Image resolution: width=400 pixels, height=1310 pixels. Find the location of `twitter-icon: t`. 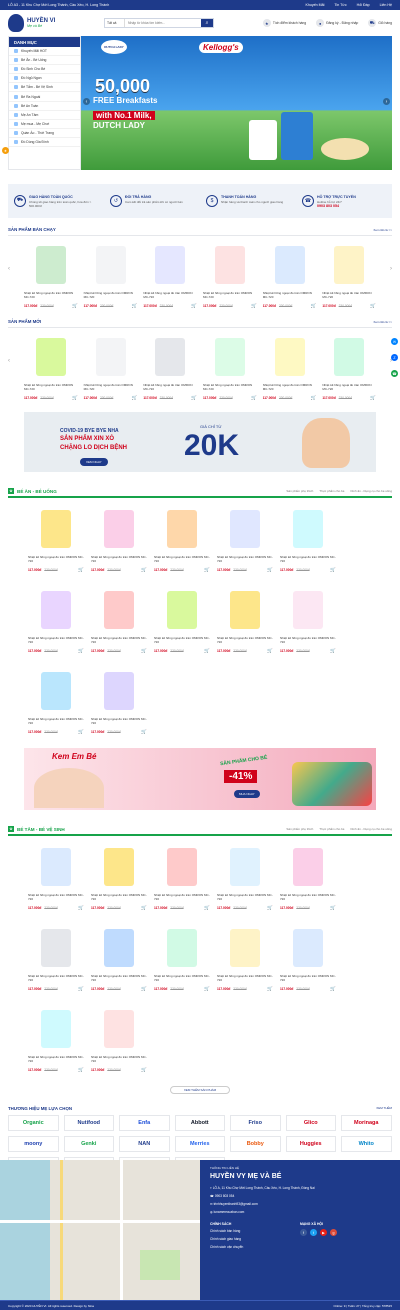

twitter-icon: t is located at coordinates (313, 1232).